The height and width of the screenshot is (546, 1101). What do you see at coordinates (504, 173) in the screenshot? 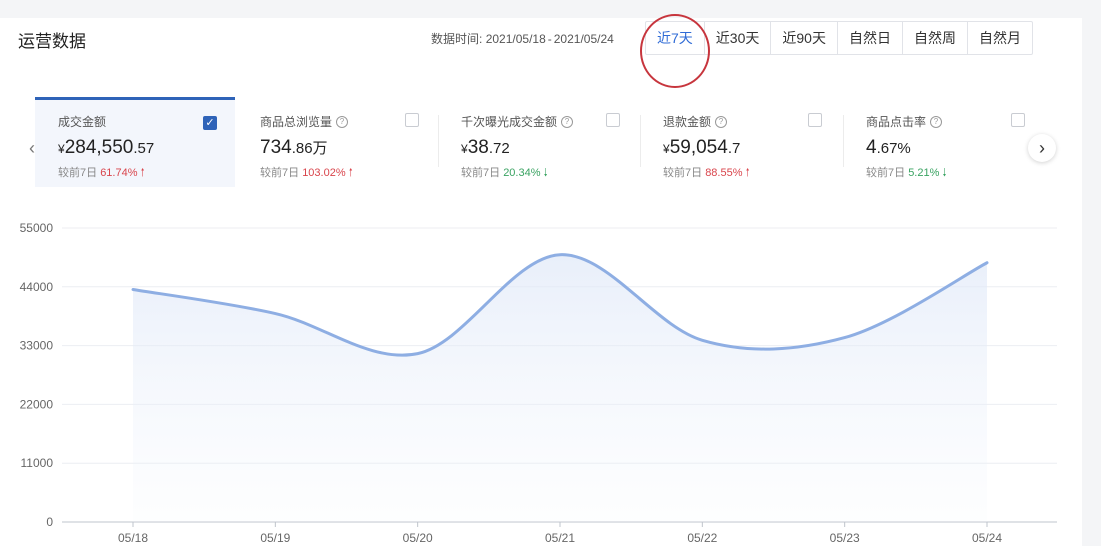
I see `metric-compare: 较前7日 20.34% 🠓` at bounding box center [504, 173].